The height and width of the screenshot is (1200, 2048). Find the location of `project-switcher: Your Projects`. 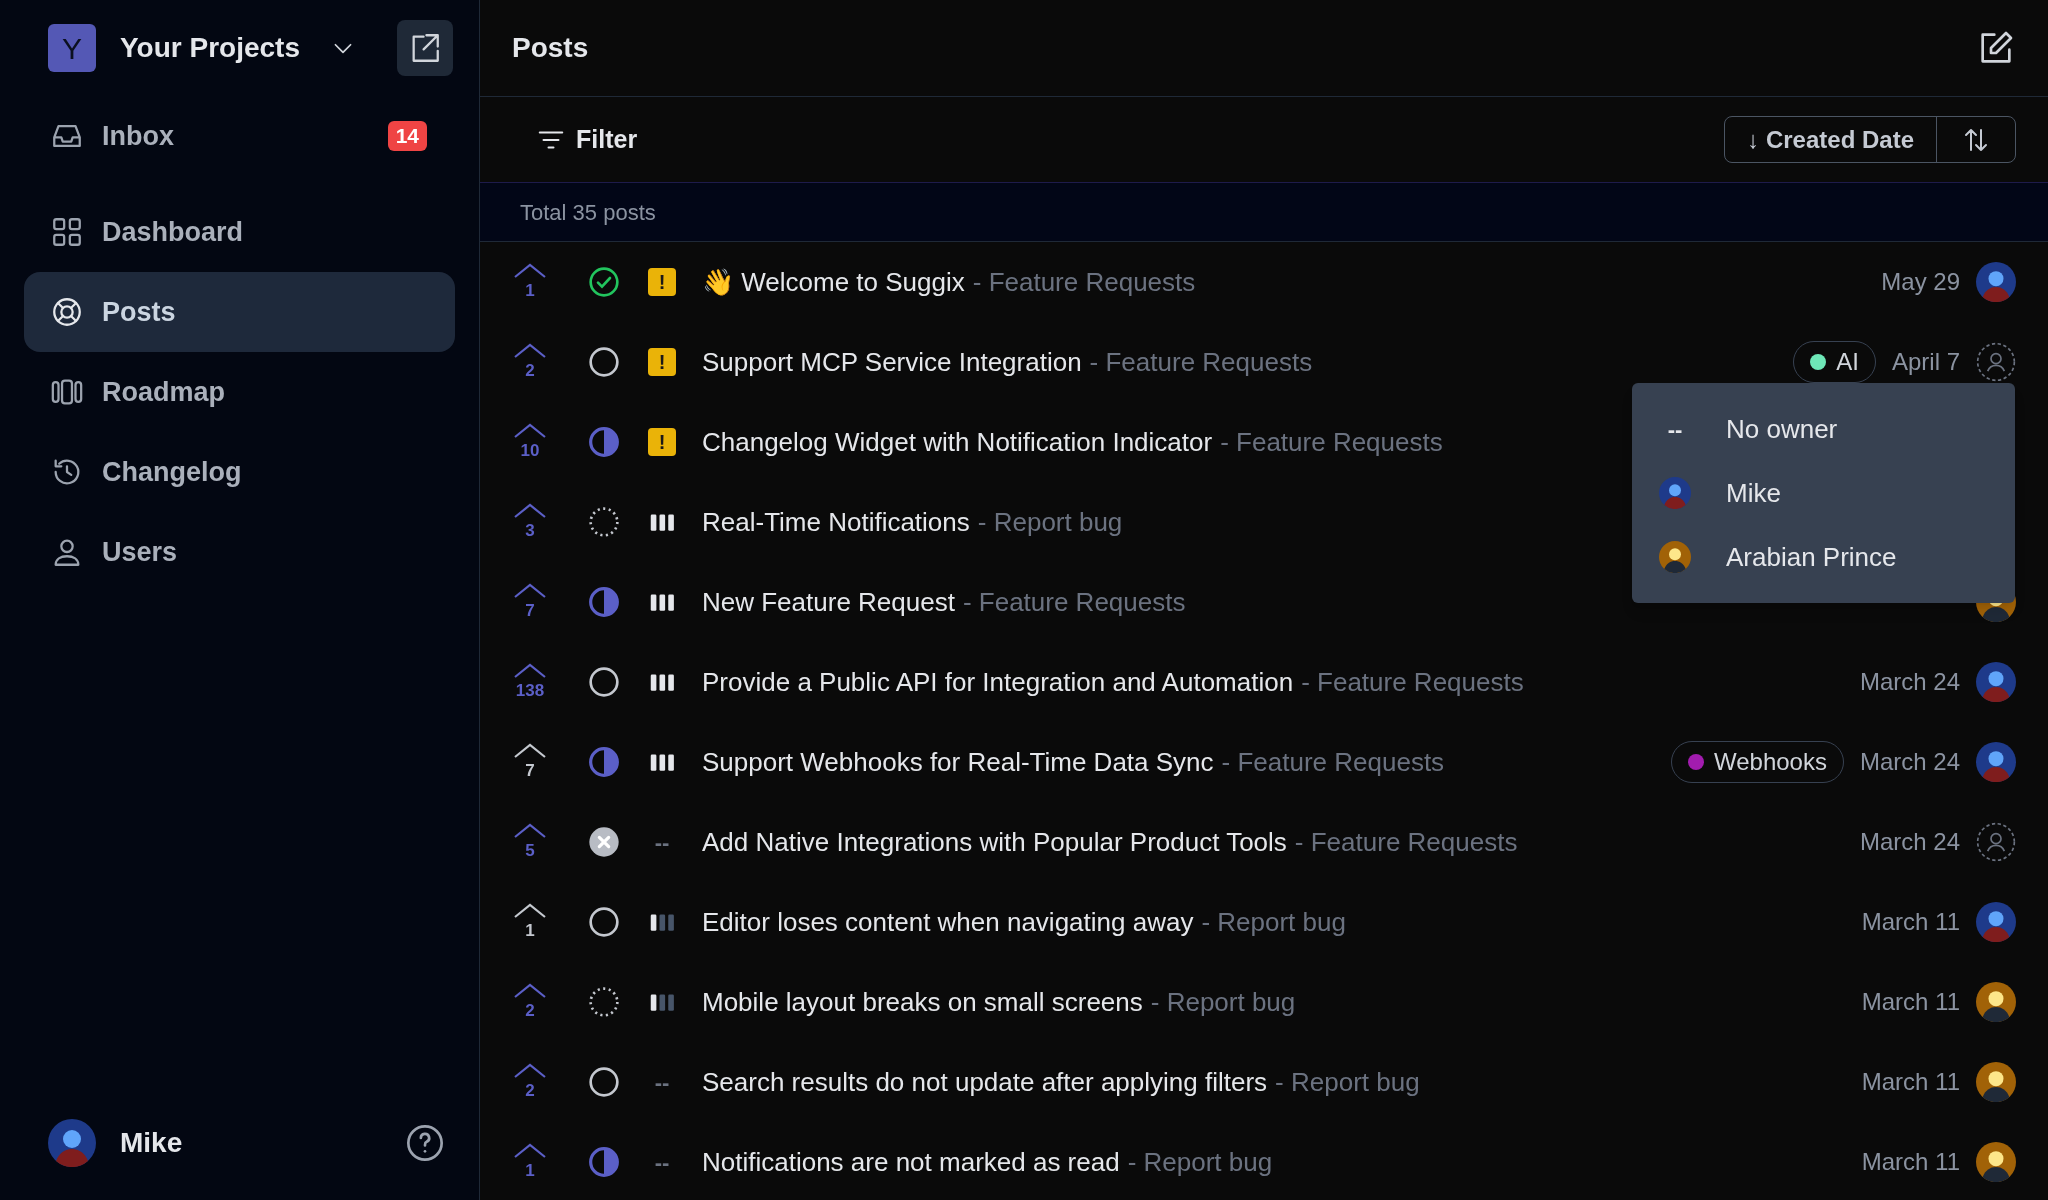

project-switcher: Your Projects is located at coordinates (238, 48).